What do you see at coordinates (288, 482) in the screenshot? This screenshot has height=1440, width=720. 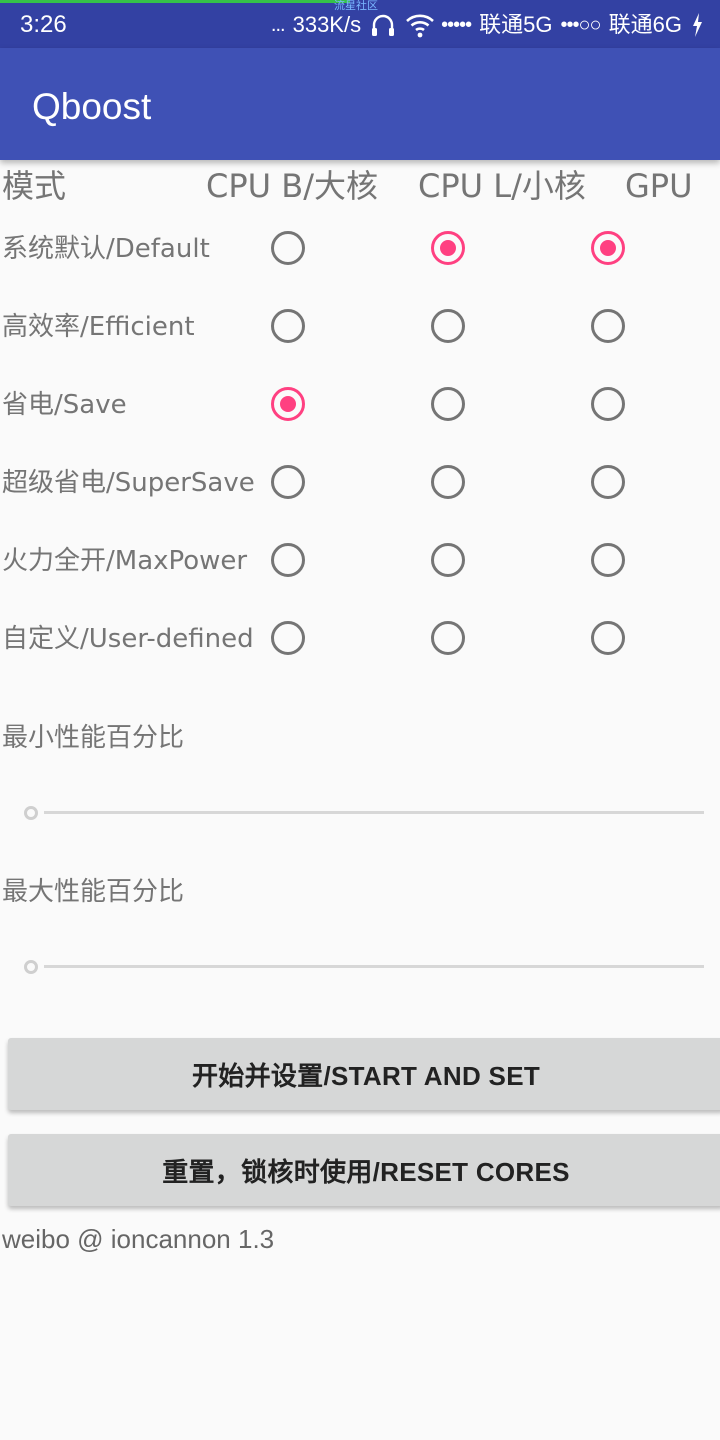 I see `radio-supersave-cpu-big` at bounding box center [288, 482].